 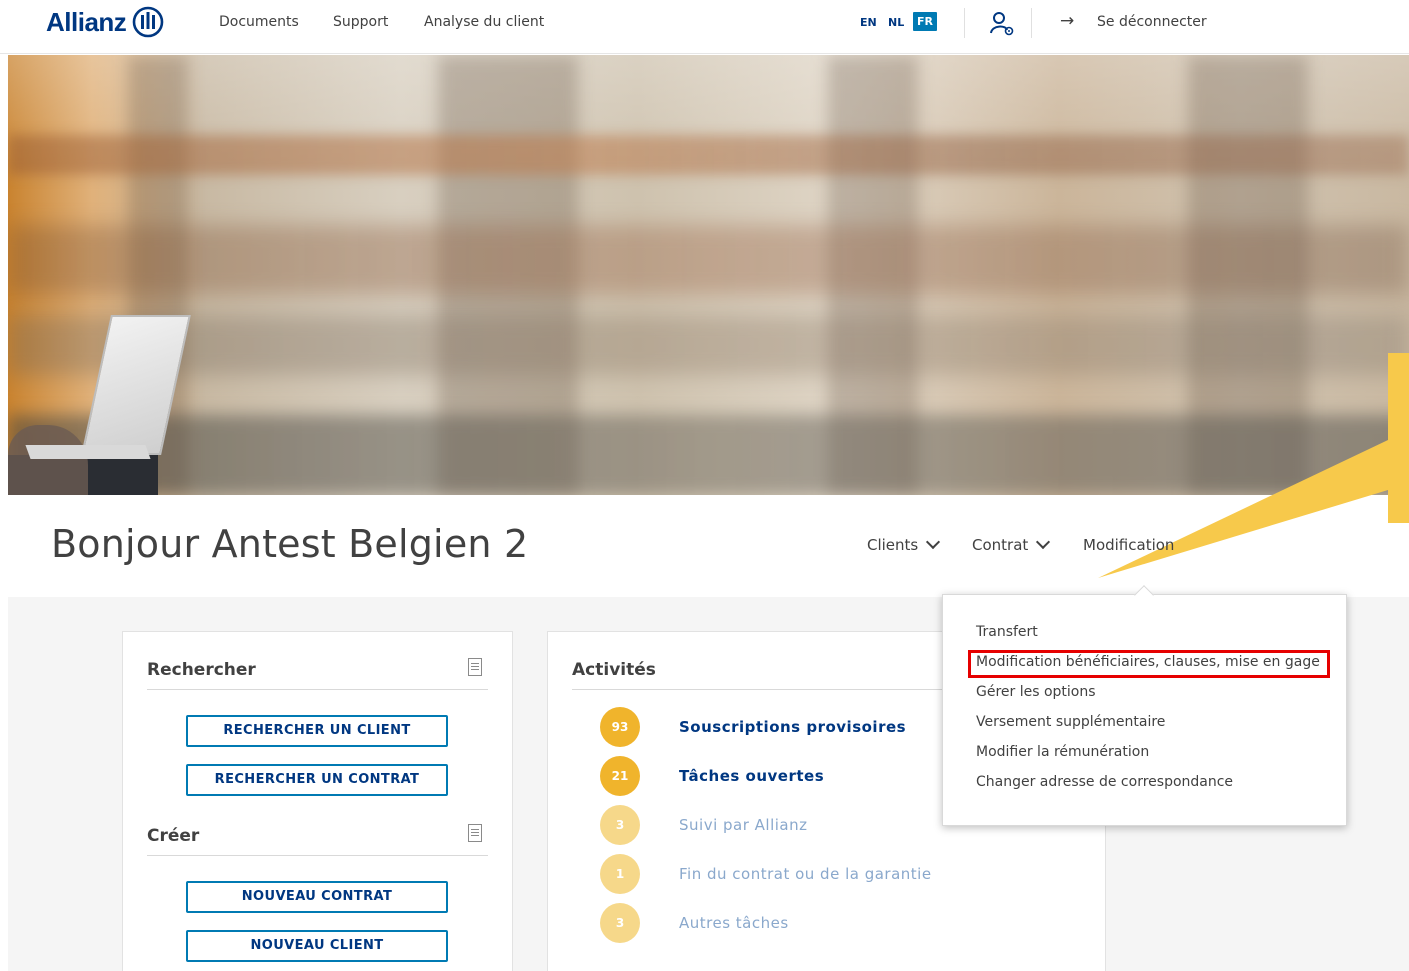 What do you see at coordinates (173, 836) in the screenshot?
I see `create-card-title: Créer` at bounding box center [173, 836].